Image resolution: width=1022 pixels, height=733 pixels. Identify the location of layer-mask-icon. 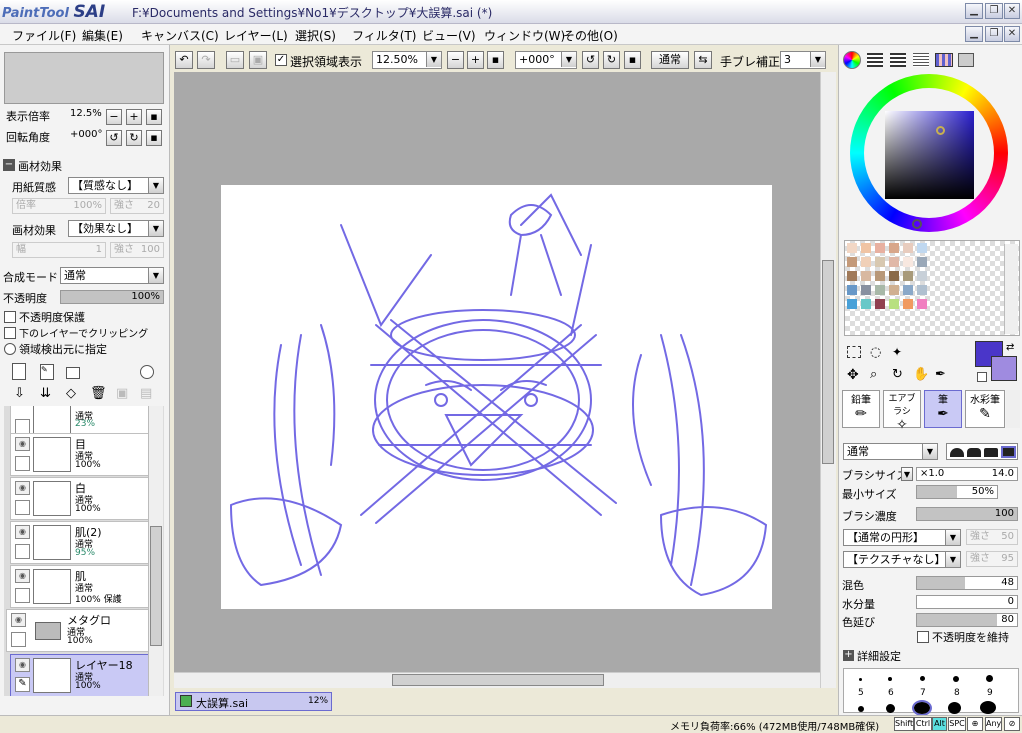
(147, 372).